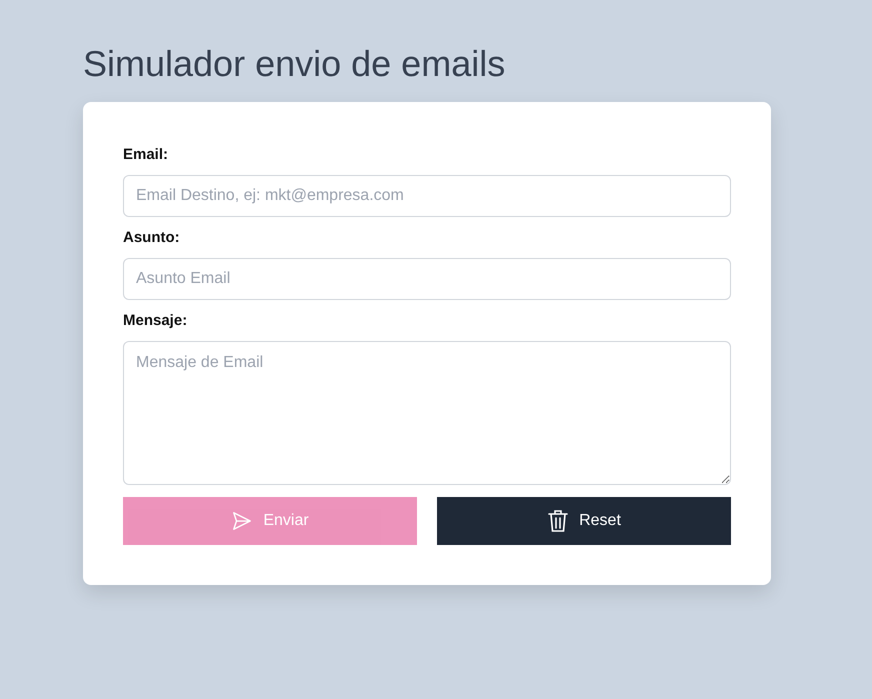 This screenshot has width=872, height=699. What do you see at coordinates (427, 413) in the screenshot?
I see `message-field: Mensaje de Email` at bounding box center [427, 413].